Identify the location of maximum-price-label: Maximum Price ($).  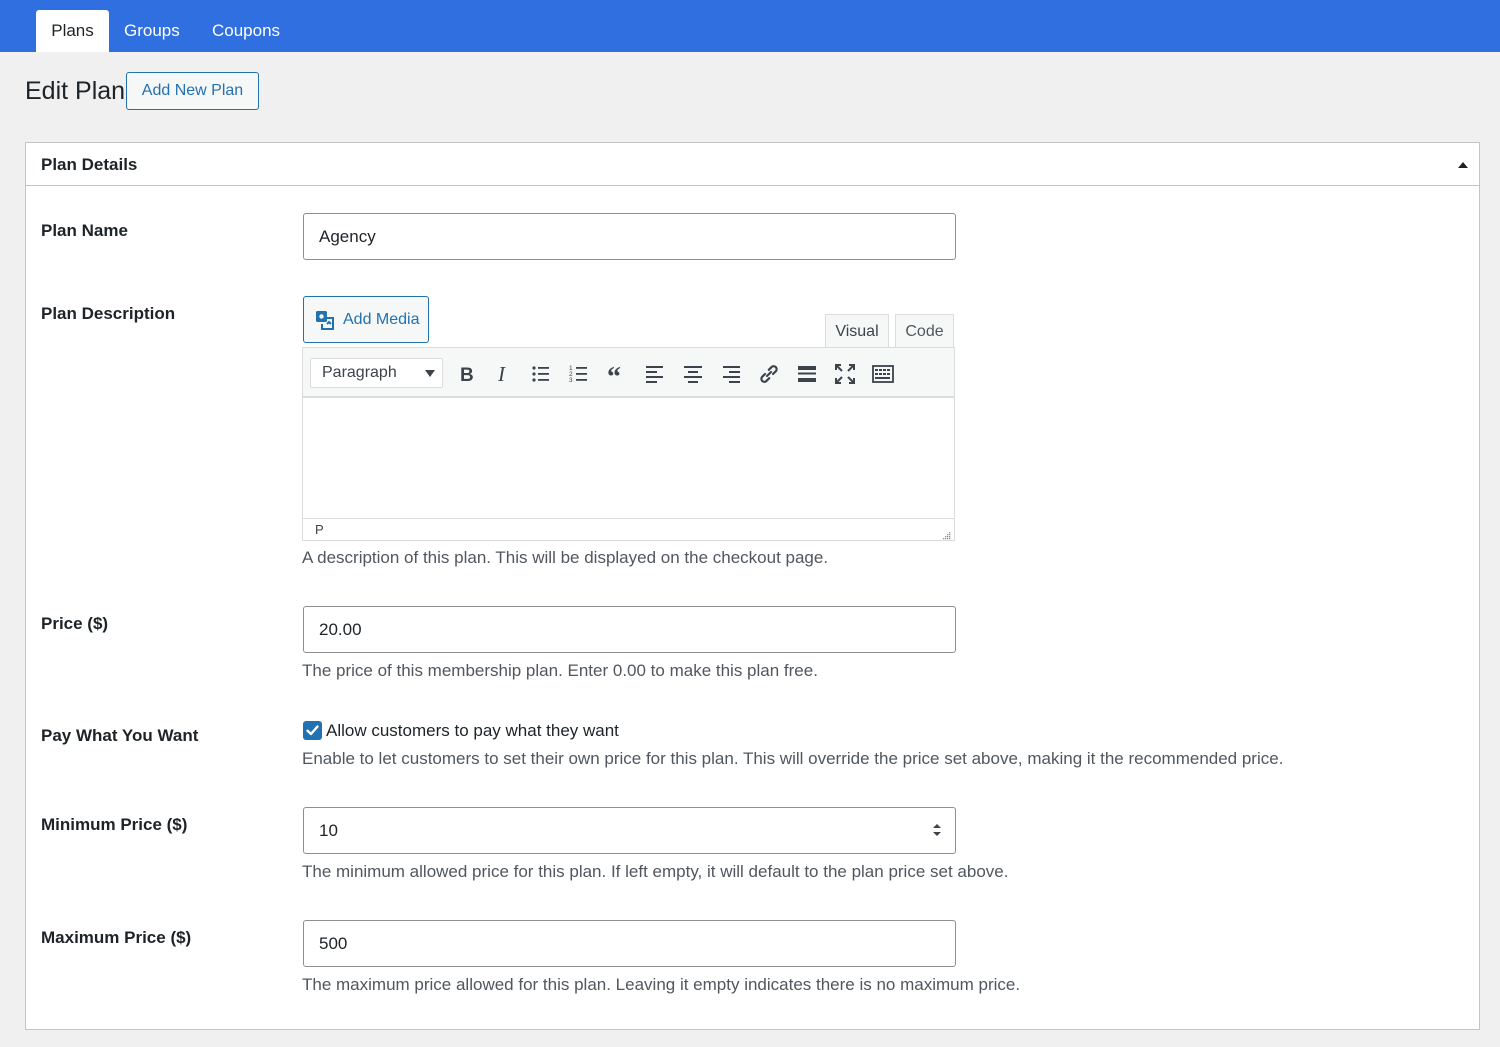
(116, 937).